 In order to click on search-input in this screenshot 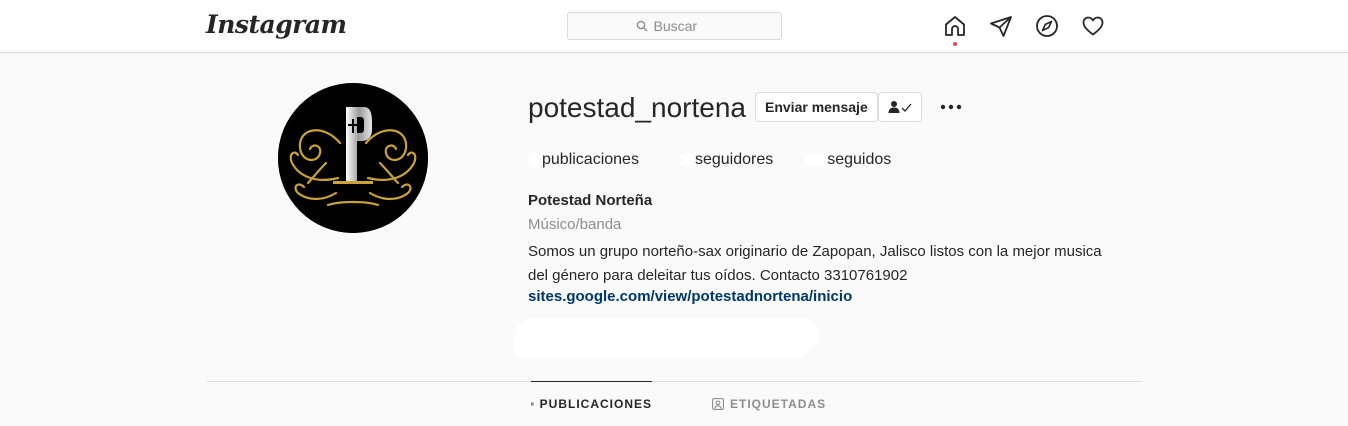, I will do `click(683, 26)`.